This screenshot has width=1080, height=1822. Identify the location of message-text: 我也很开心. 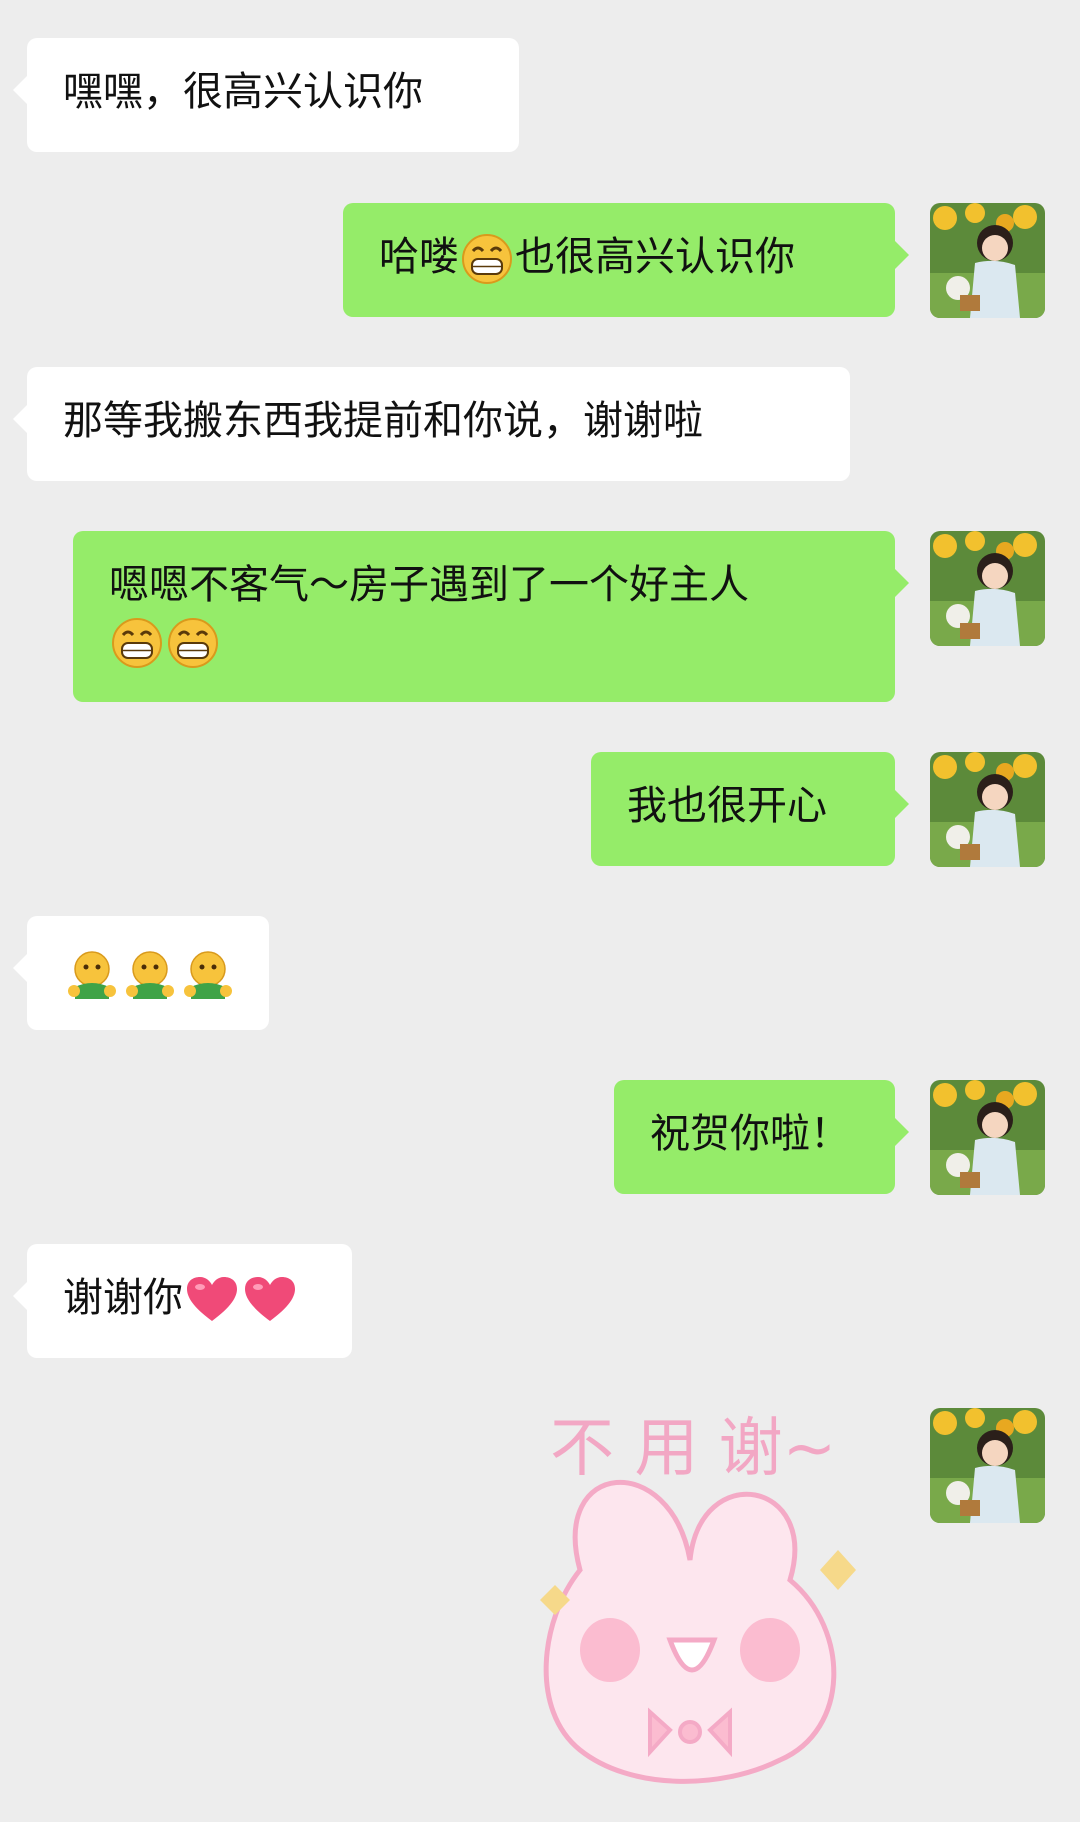
(727, 806).